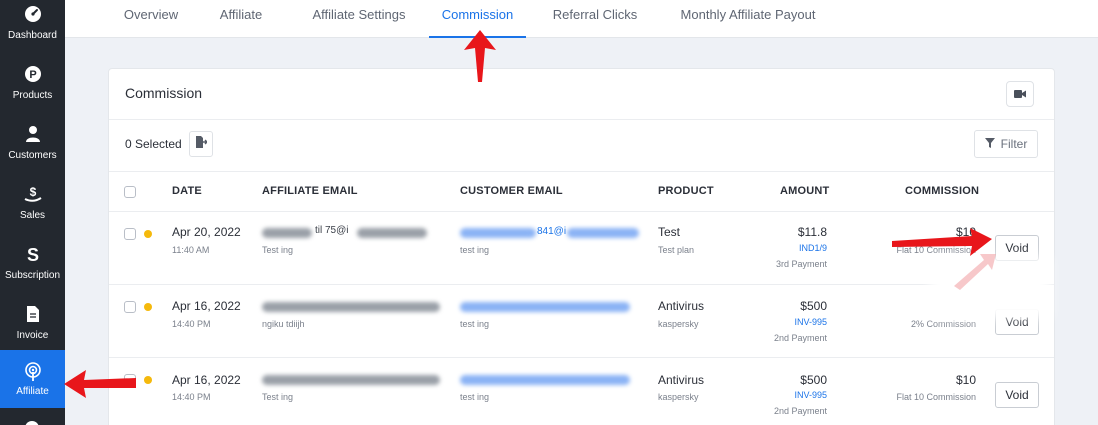  Describe the element at coordinates (359, 19) in the screenshot. I see `tab-affiliate-settings: Affiliate Settings` at that location.